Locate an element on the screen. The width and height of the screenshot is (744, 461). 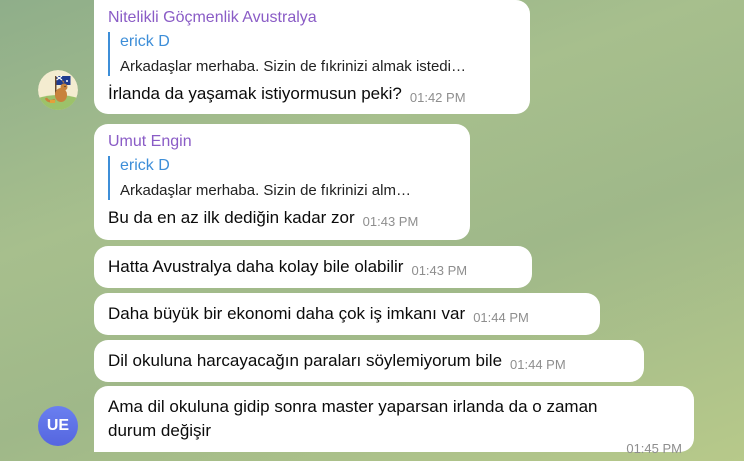
kangaroo-flag-icon is located at coordinates (58, 90).